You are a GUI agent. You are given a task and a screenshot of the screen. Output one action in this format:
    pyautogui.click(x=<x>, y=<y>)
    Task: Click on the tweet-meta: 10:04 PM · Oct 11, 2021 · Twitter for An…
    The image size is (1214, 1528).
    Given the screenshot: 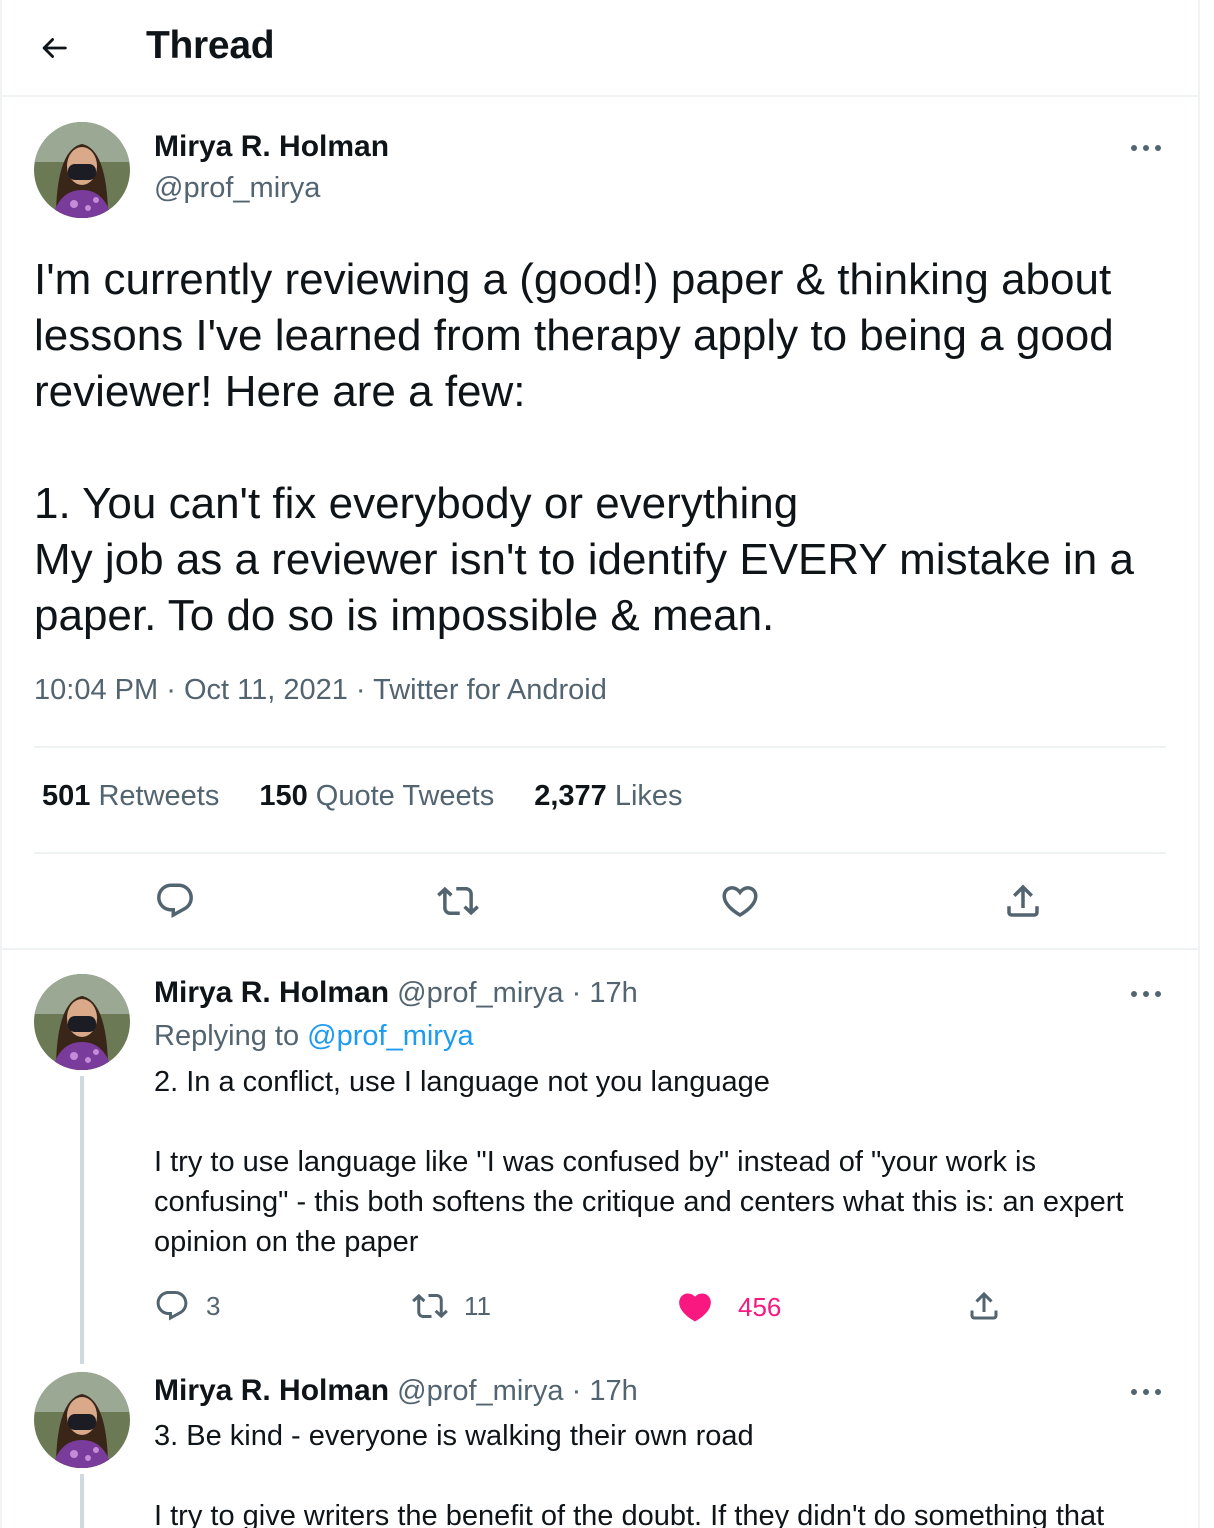 What is the action you would take?
    pyautogui.click(x=320, y=690)
    